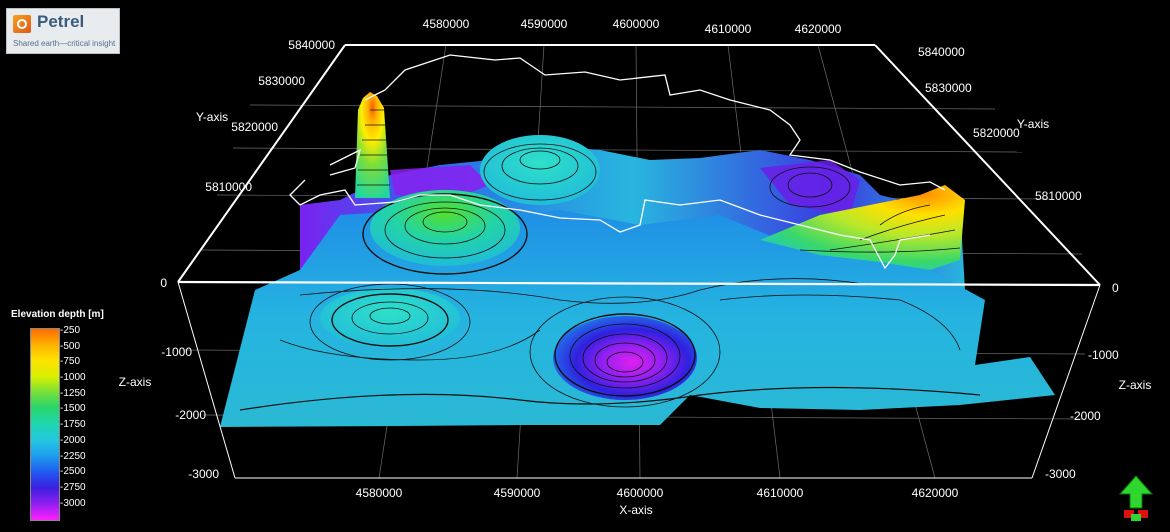 This screenshot has width=1170, height=532. I want to click on y-right-tick-label: 5840000, so click(941, 52).